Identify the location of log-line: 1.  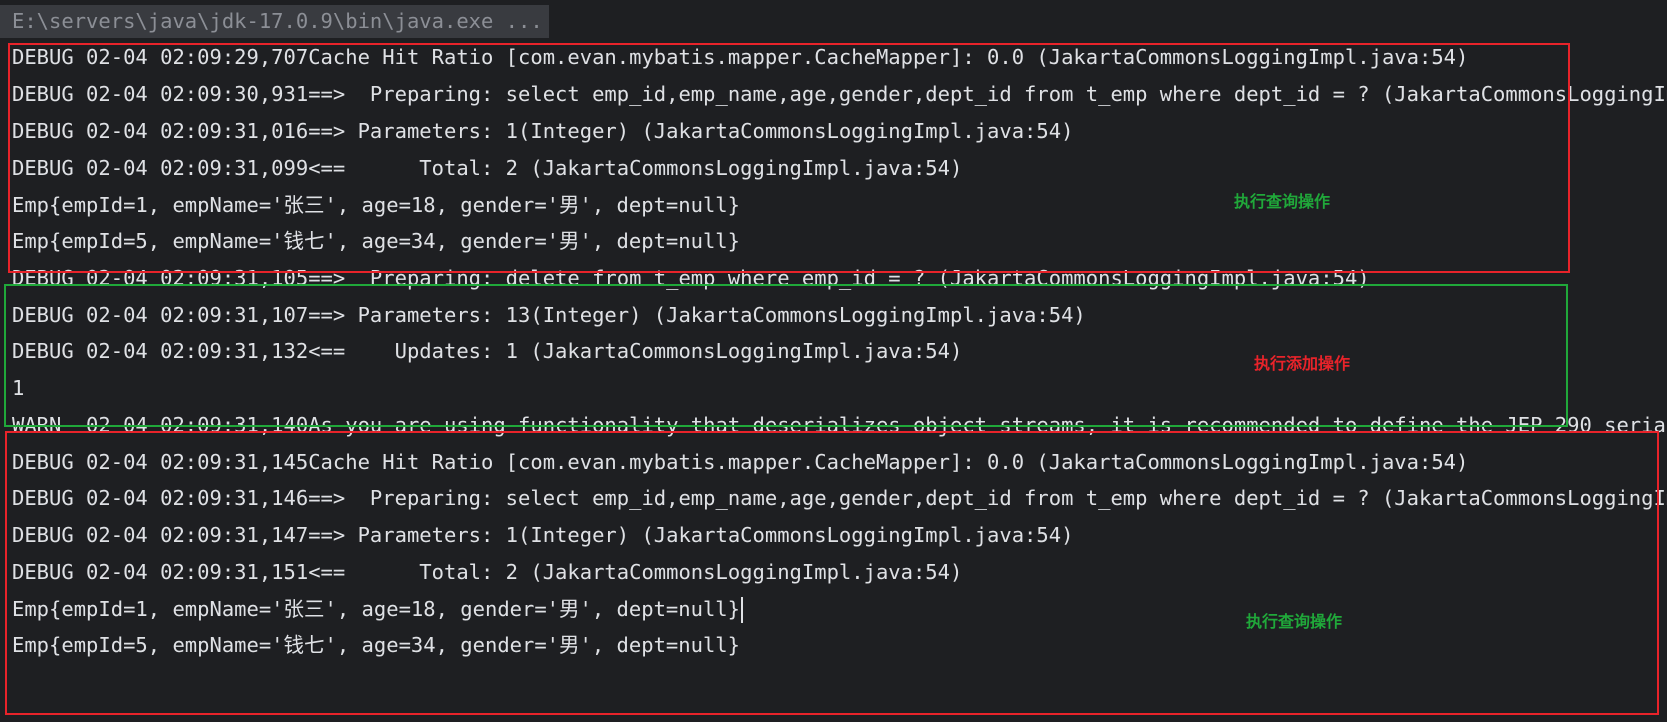
(18, 388).